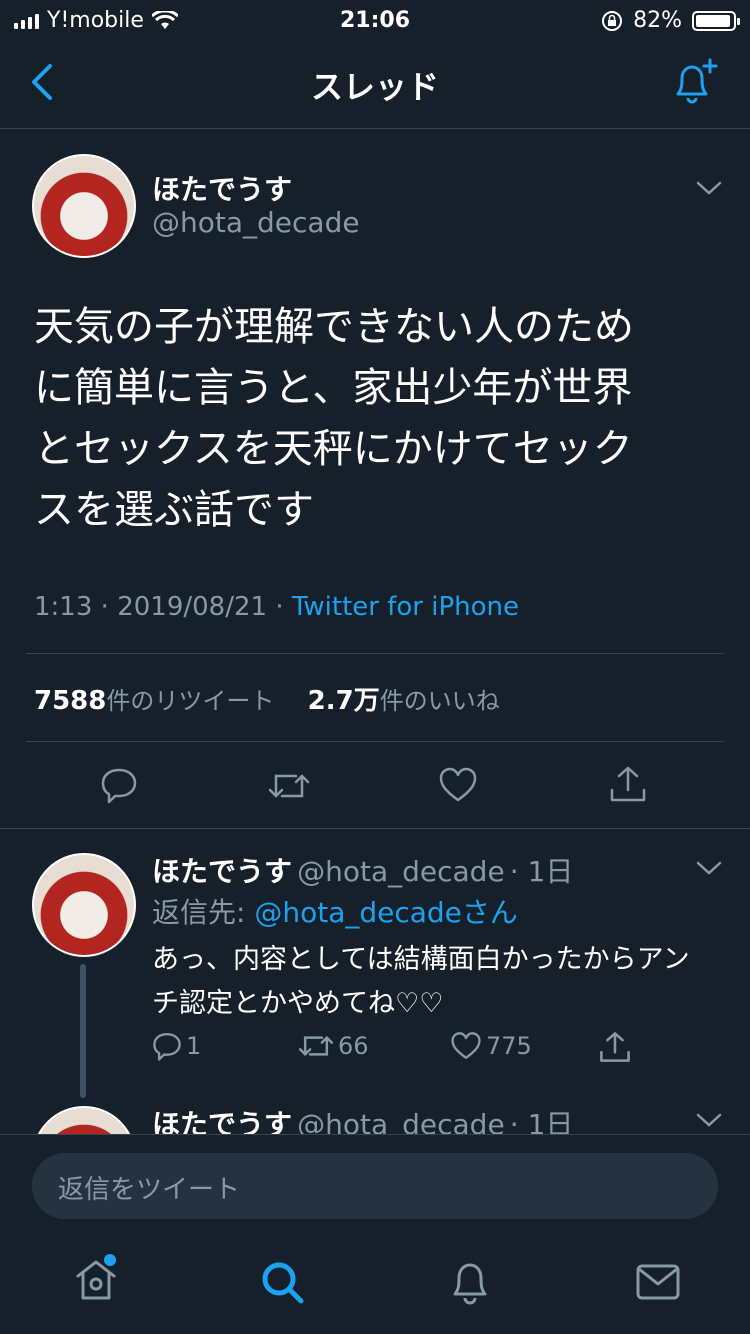 The width and height of the screenshot is (750, 1334). I want to click on like-label: 件のいいね, so click(439, 701).